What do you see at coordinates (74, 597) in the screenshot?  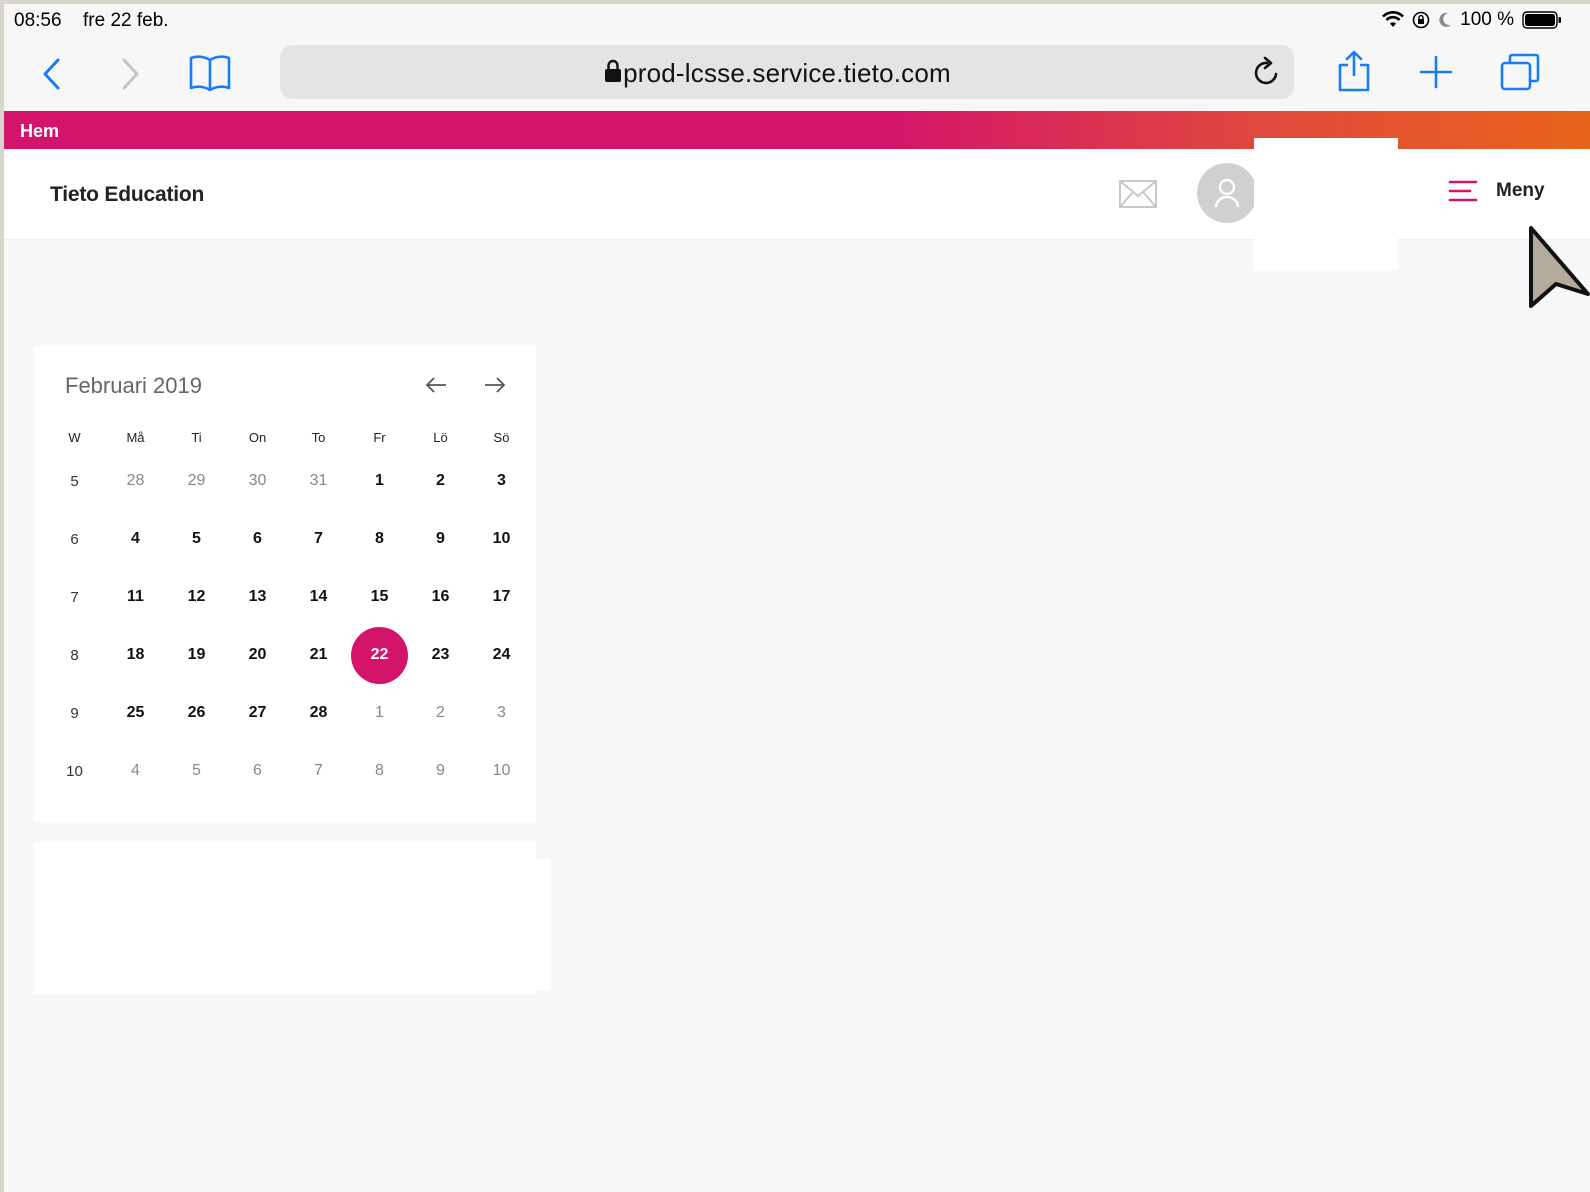 I see `week-number: 7` at bounding box center [74, 597].